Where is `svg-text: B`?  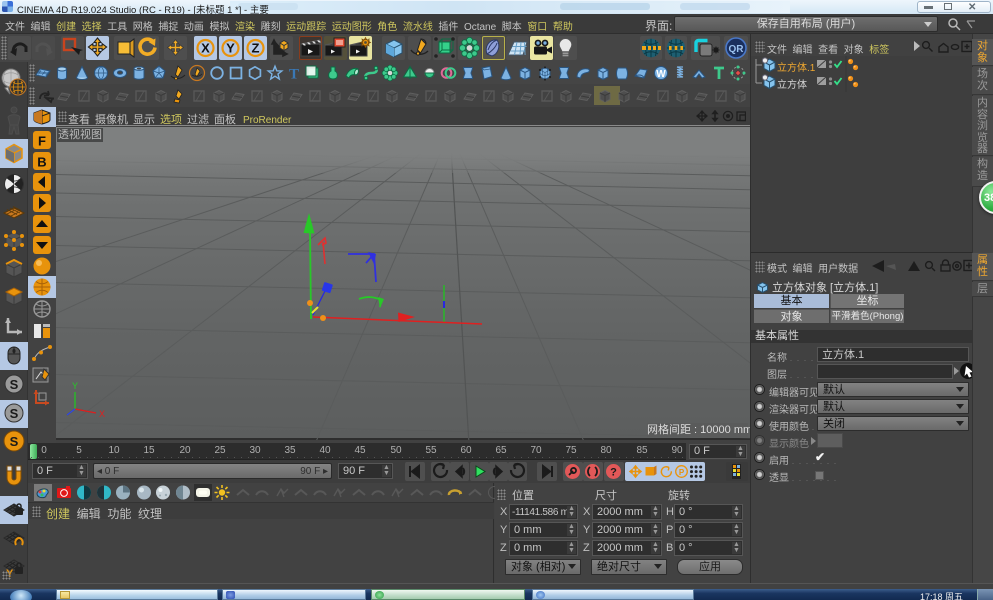
svg-text: B is located at coordinates (41, 162).